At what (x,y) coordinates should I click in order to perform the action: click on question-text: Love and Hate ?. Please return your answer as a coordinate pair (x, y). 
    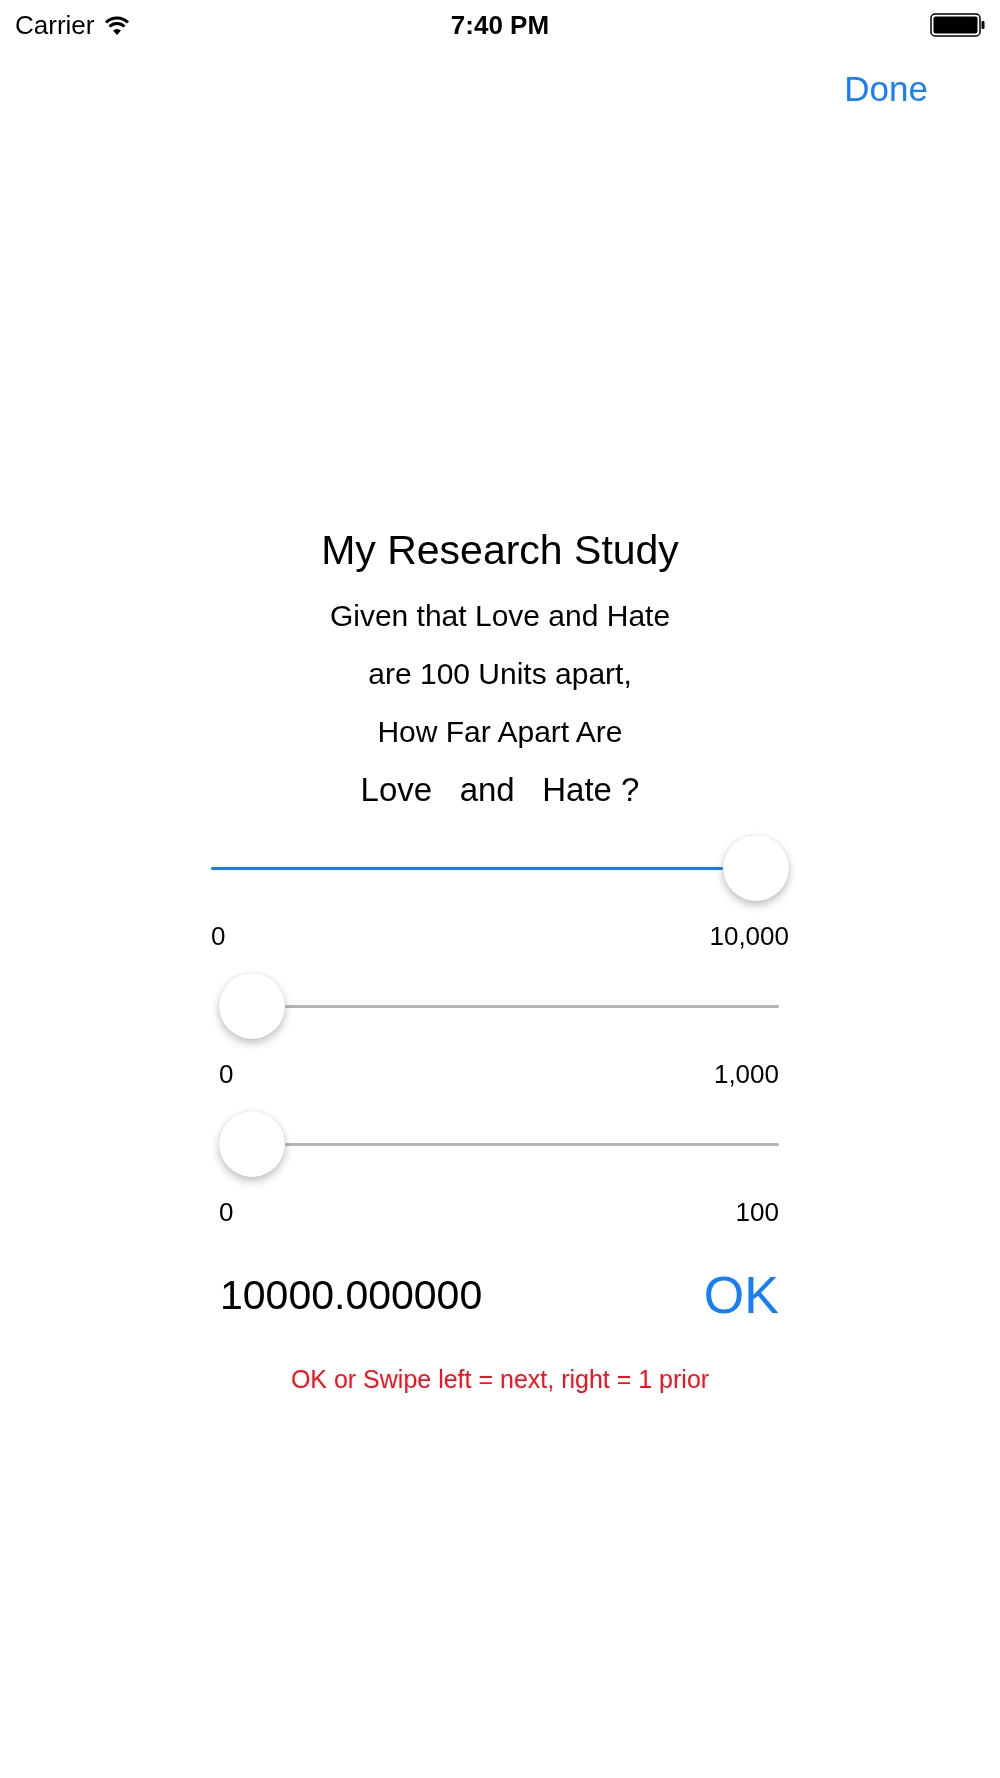
    Looking at the image, I should click on (500, 790).